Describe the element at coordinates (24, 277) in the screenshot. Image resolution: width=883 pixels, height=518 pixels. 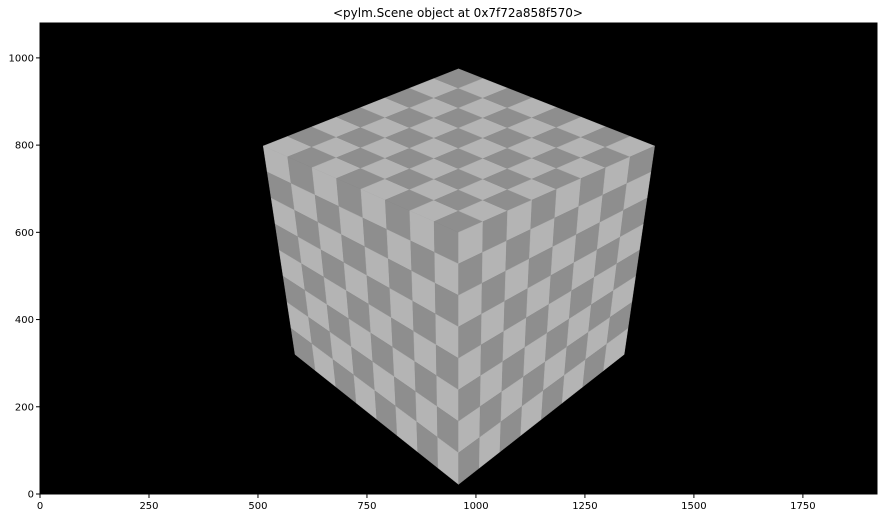
I see `y-axis: 0 200 400 600 800 1000` at that location.